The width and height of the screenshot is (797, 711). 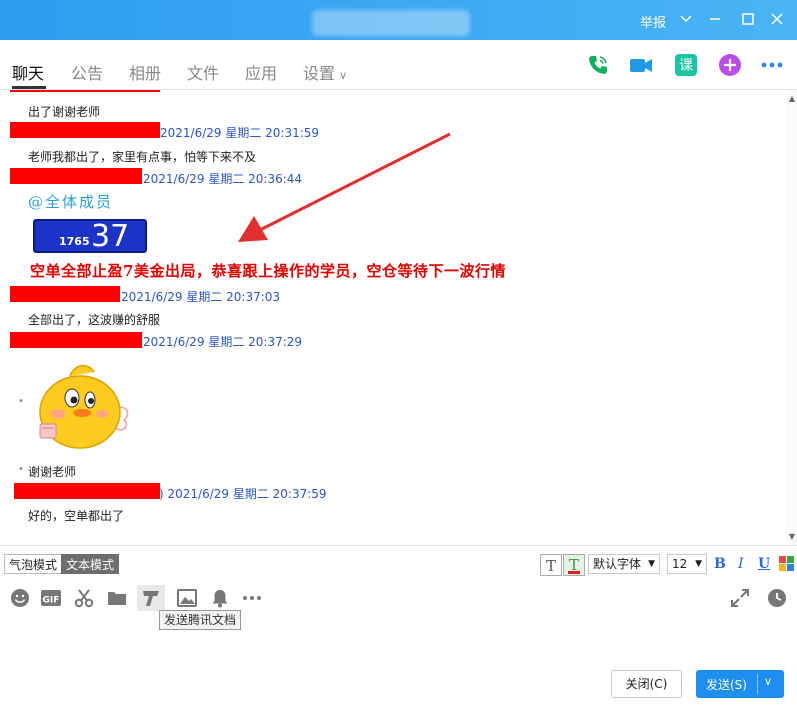 I want to click on scroll-up-icon: ▲, so click(x=792, y=98).